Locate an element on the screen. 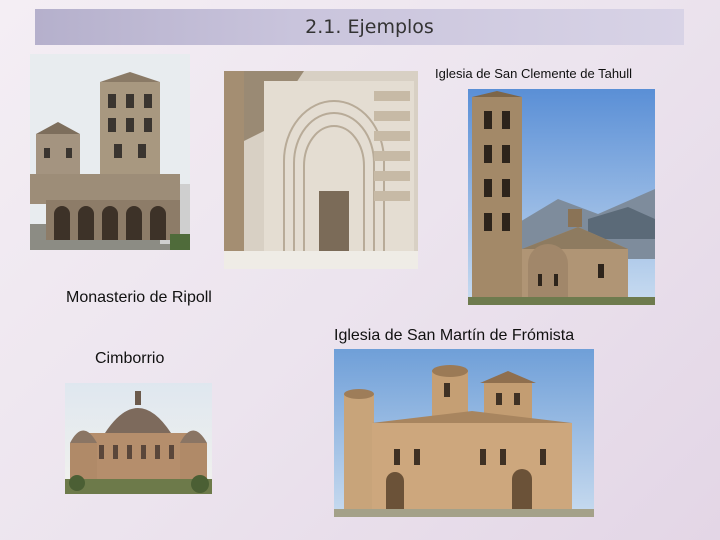  slide-title-bar: 2.1. Ejemplos is located at coordinates (359, 27).